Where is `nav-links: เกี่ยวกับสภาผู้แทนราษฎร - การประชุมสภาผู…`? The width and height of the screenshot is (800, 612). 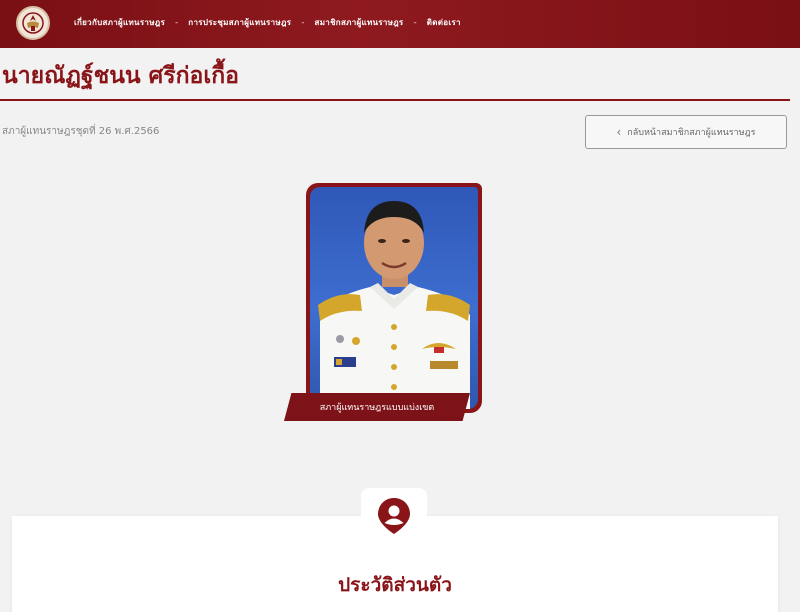 nav-links: เกี่ยวกับสภาผู้แทนราษฎร - การประชุมสภาผู… is located at coordinates (267, 22).